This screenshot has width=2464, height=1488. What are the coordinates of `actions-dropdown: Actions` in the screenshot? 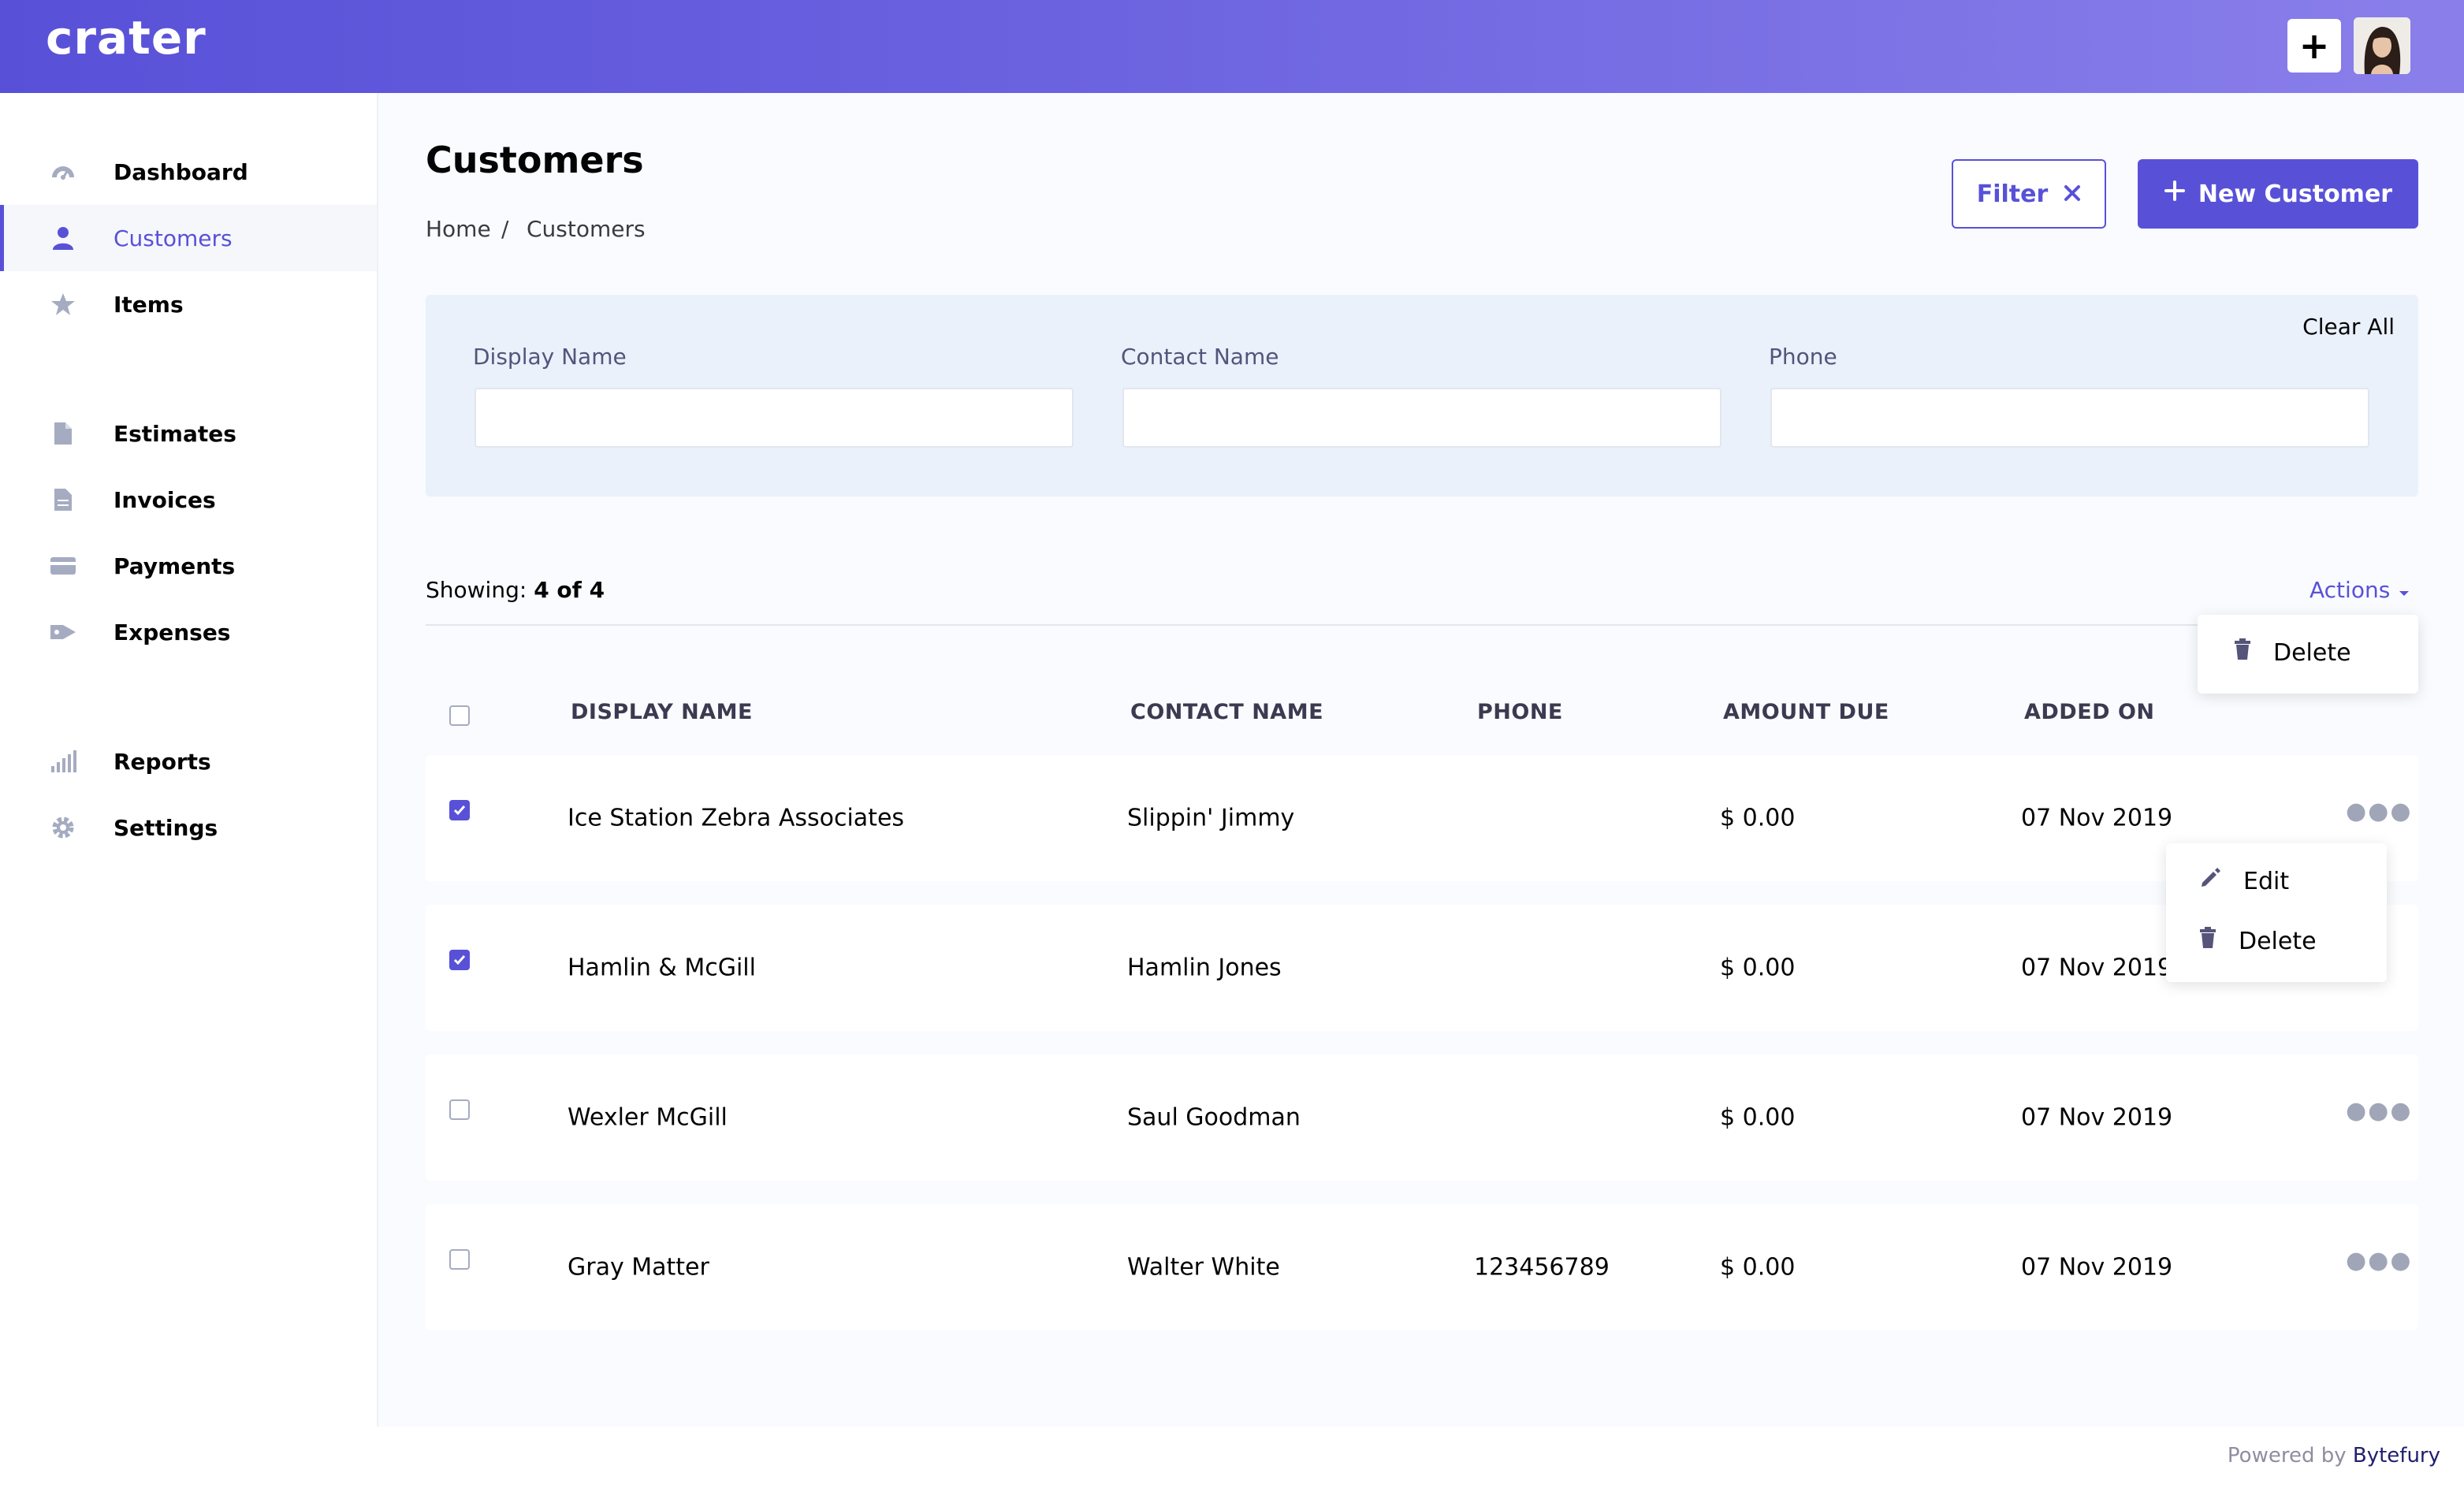 It's located at (2360, 590).